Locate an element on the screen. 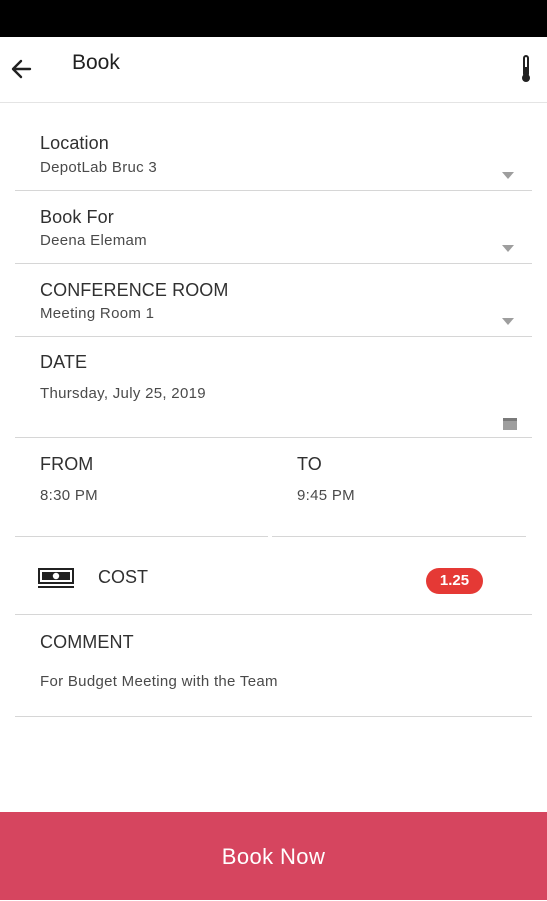 The height and width of the screenshot is (901, 547). comment-label: COMMENT is located at coordinates (87, 642).